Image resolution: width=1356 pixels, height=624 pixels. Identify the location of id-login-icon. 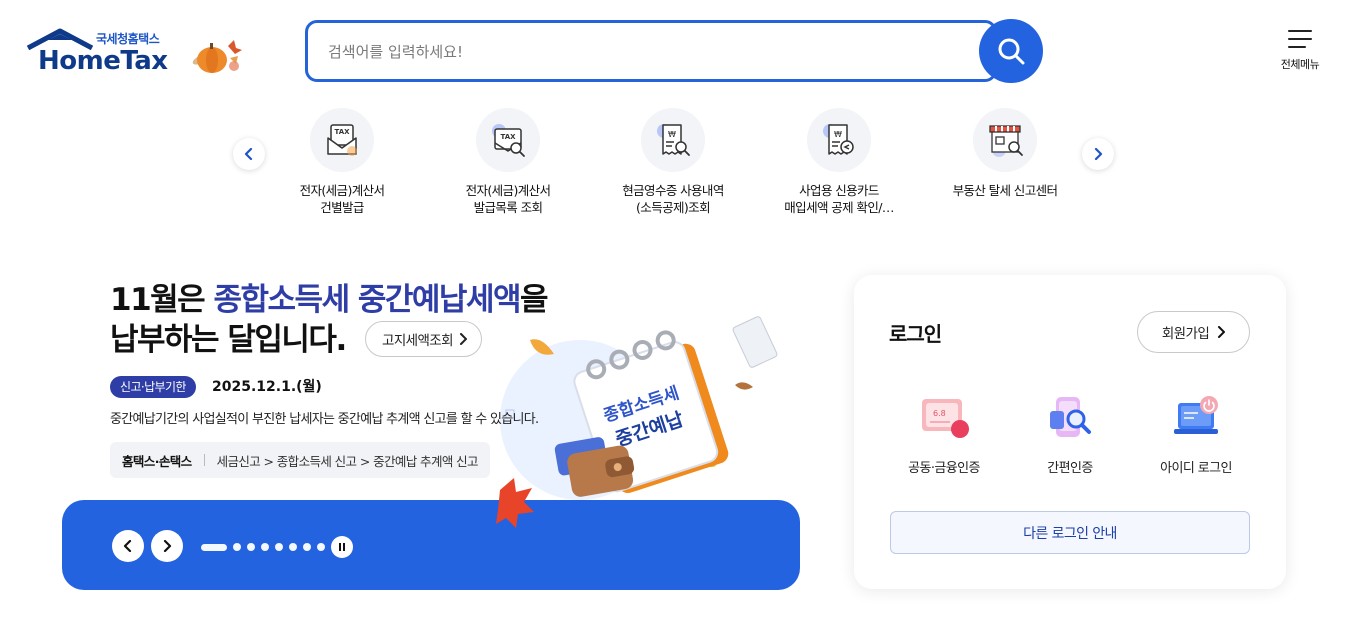
(1196, 418).